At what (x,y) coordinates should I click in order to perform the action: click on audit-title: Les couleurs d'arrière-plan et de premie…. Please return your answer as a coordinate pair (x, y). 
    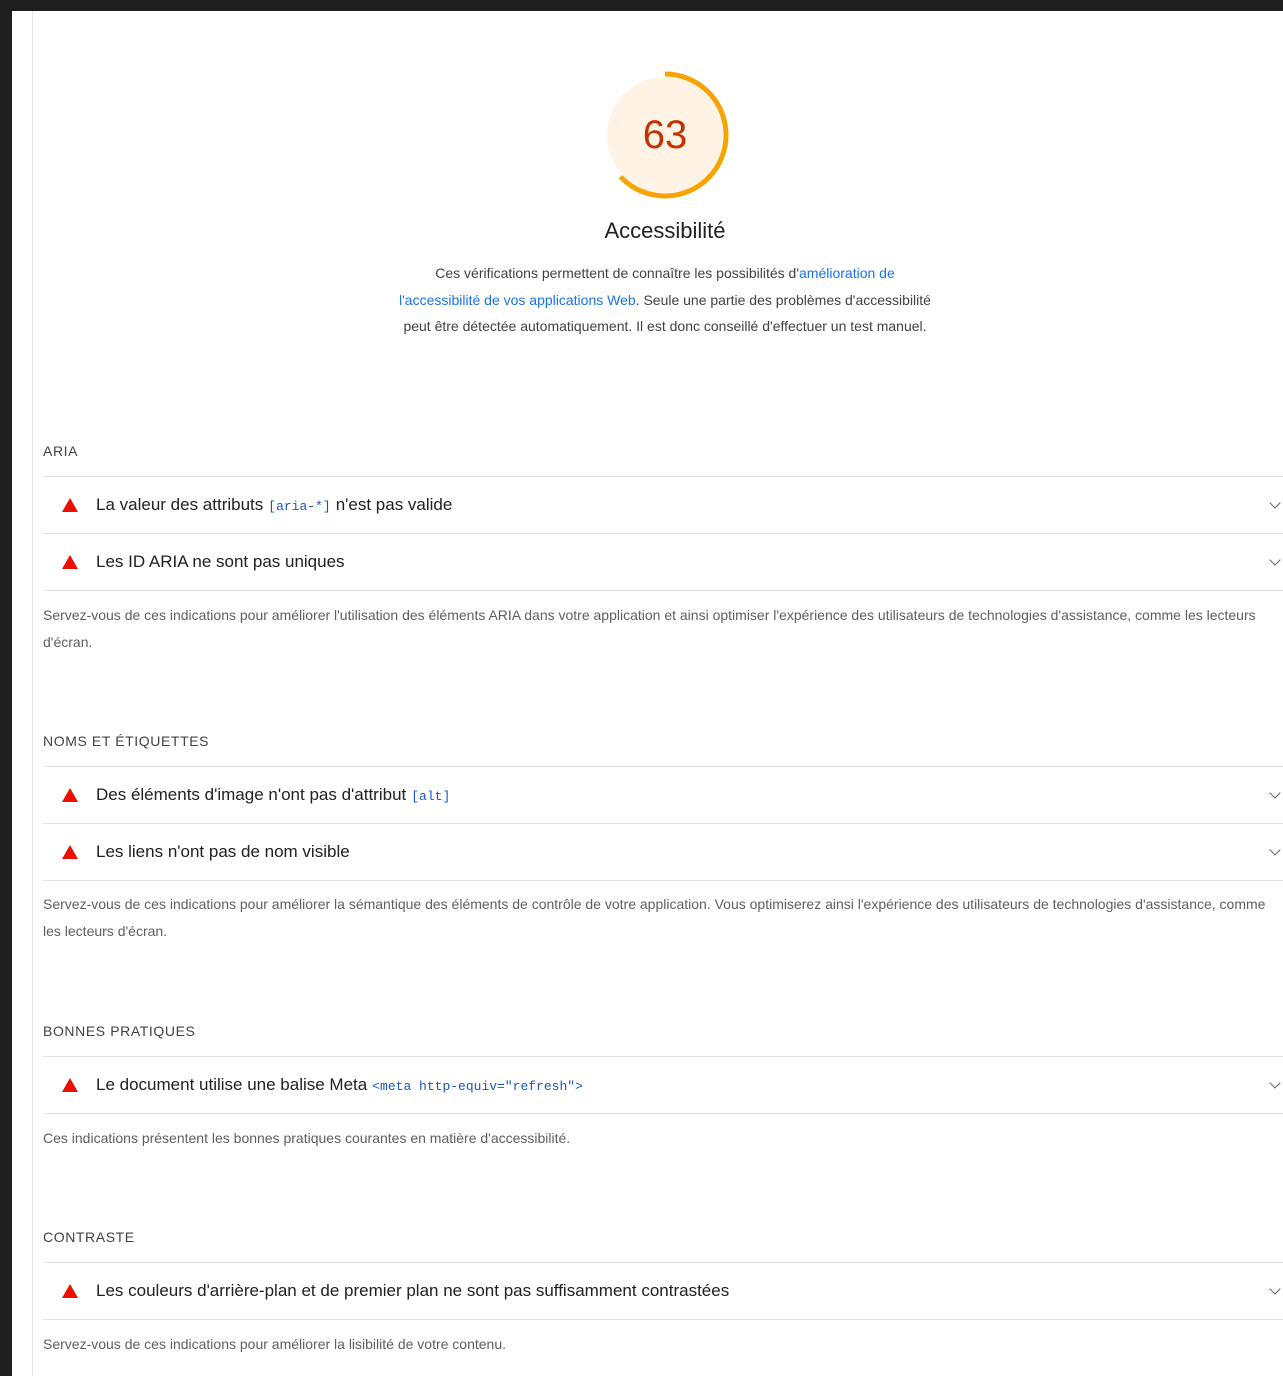
    Looking at the image, I should click on (413, 1290).